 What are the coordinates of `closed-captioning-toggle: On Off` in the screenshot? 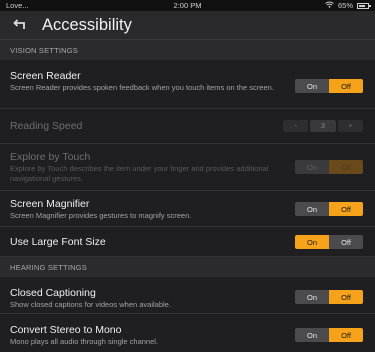 It's located at (329, 297).